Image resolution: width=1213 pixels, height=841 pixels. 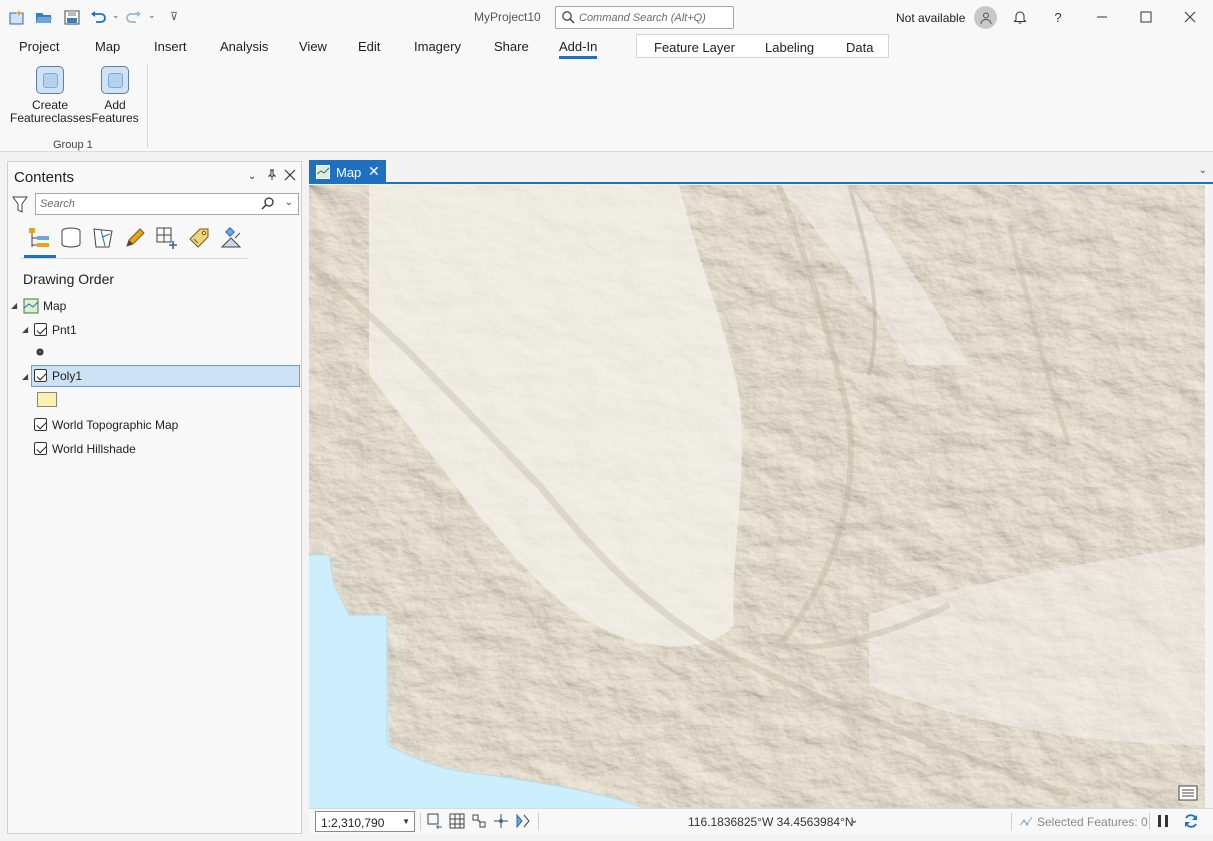 I want to click on tab-add-in: Add-In, so click(x=578, y=49).